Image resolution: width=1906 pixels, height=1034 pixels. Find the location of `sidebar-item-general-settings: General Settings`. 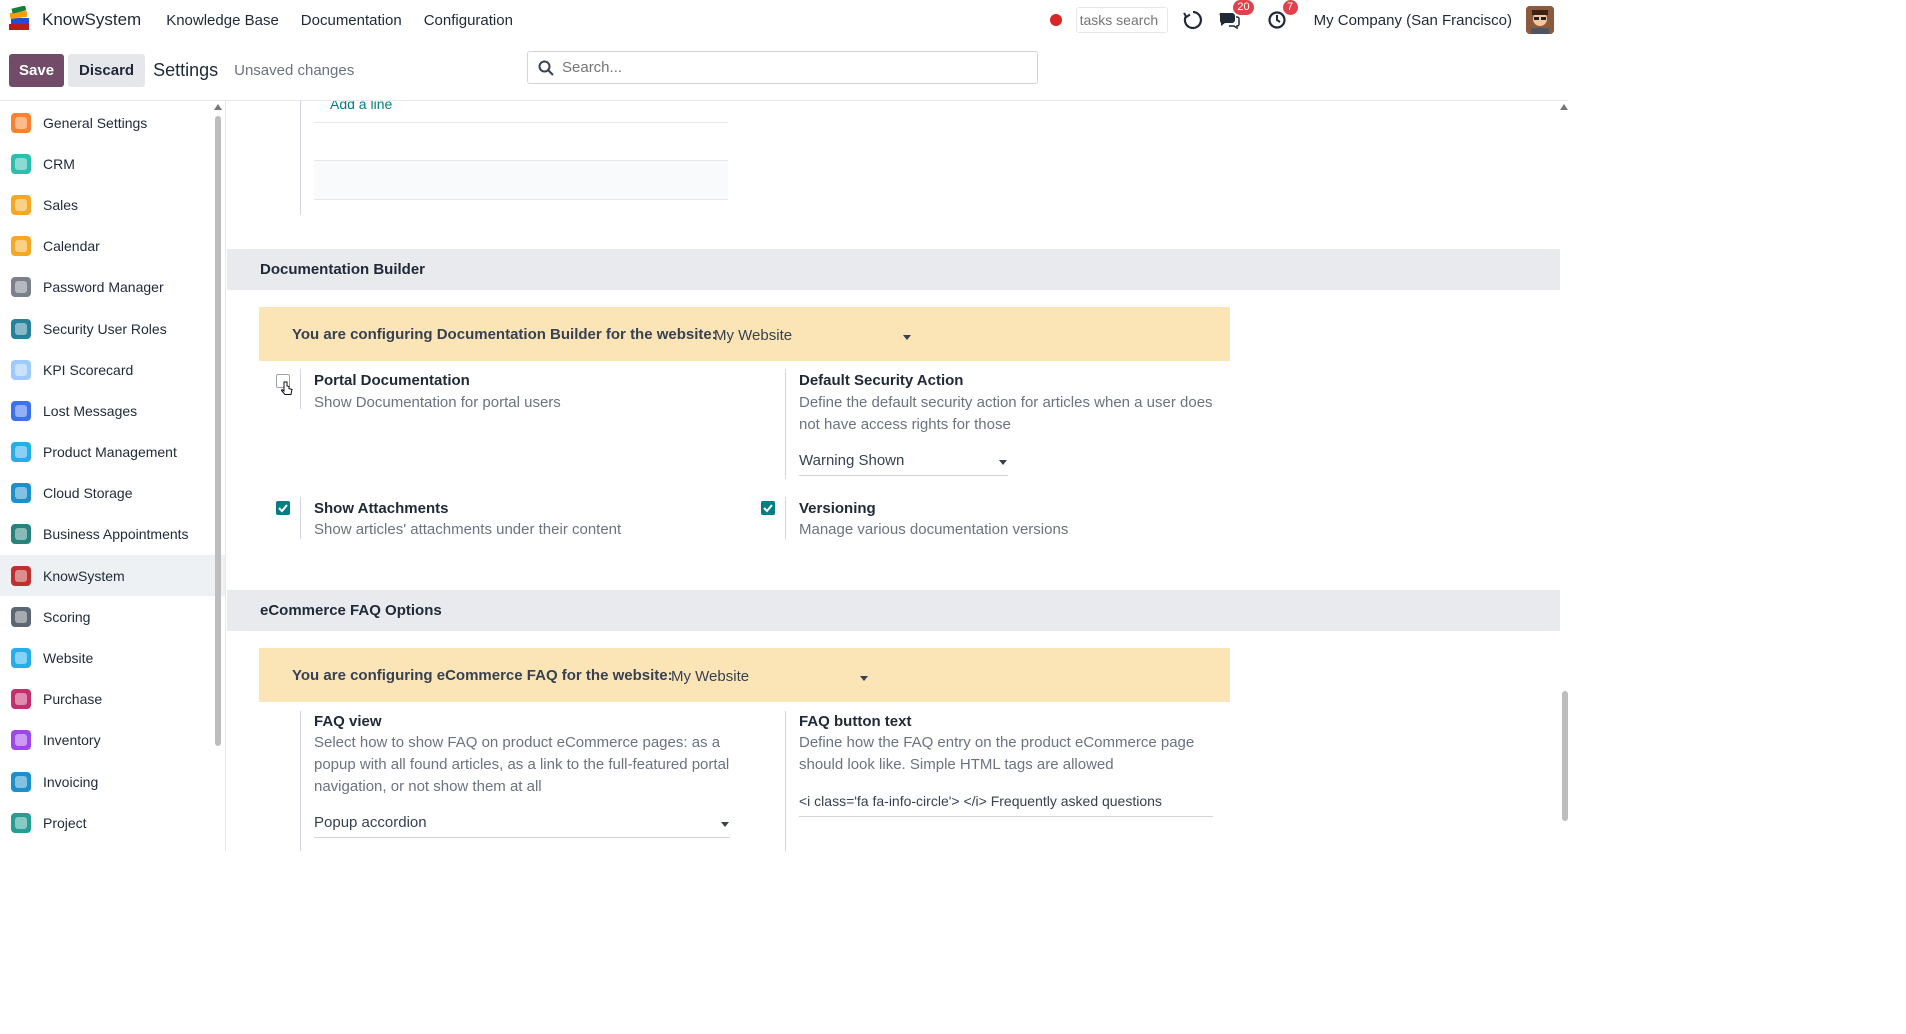

sidebar-item-general-settings: General Settings is located at coordinates (112, 122).